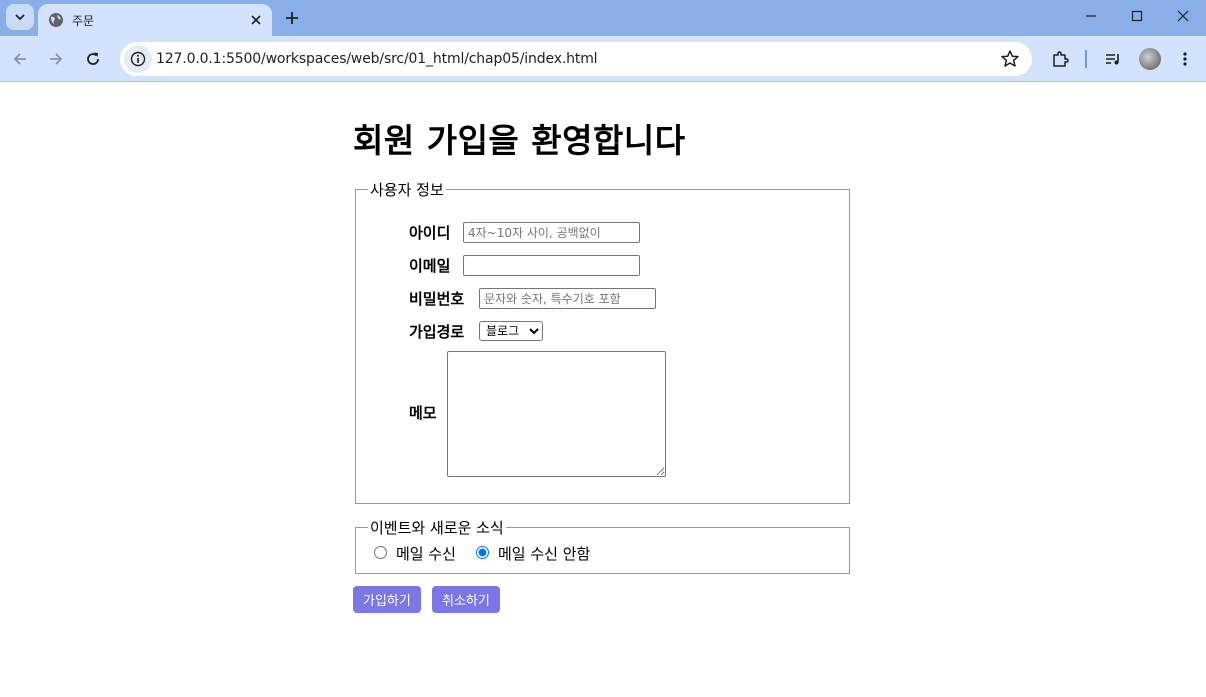  What do you see at coordinates (437, 299) in the screenshot?
I see `password-label: 비밀번호` at bounding box center [437, 299].